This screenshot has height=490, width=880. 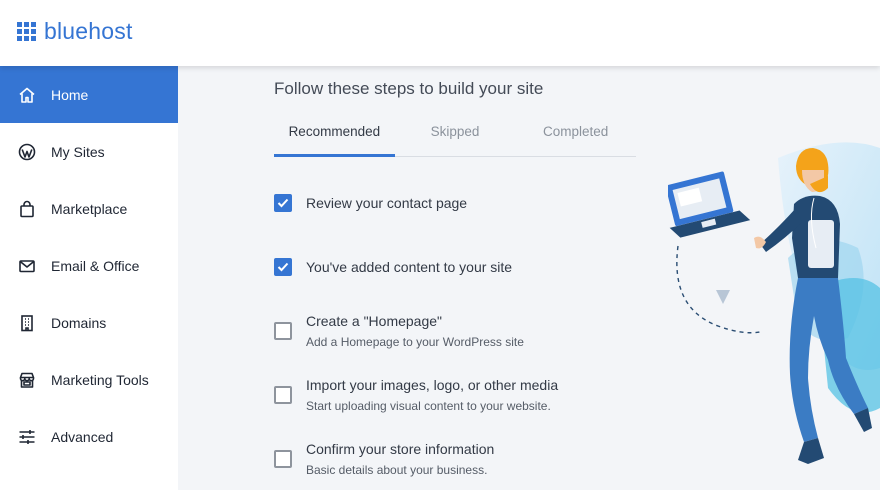 What do you see at coordinates (440, 33) in the screenshot?
I see `top-bar: bluehost` at bounding box center [440, 33].